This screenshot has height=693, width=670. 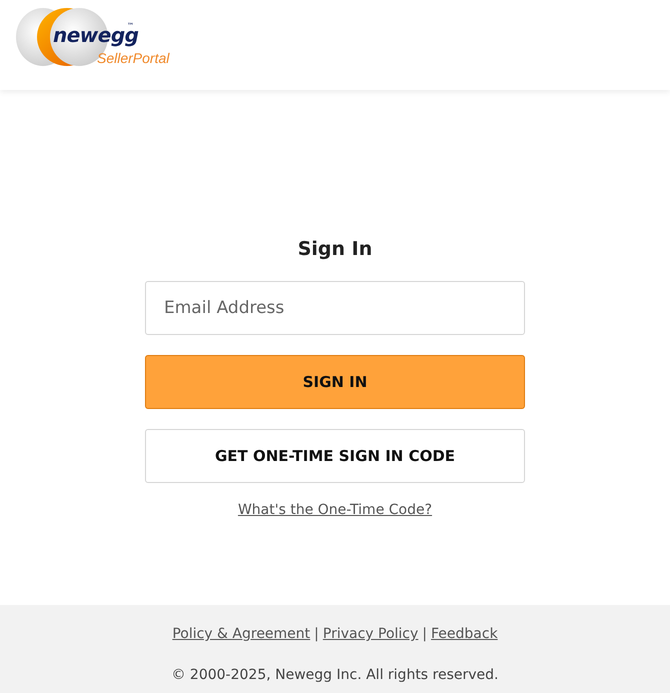 I want to click on footer-link: Feedback, so click(x=464, y=634).